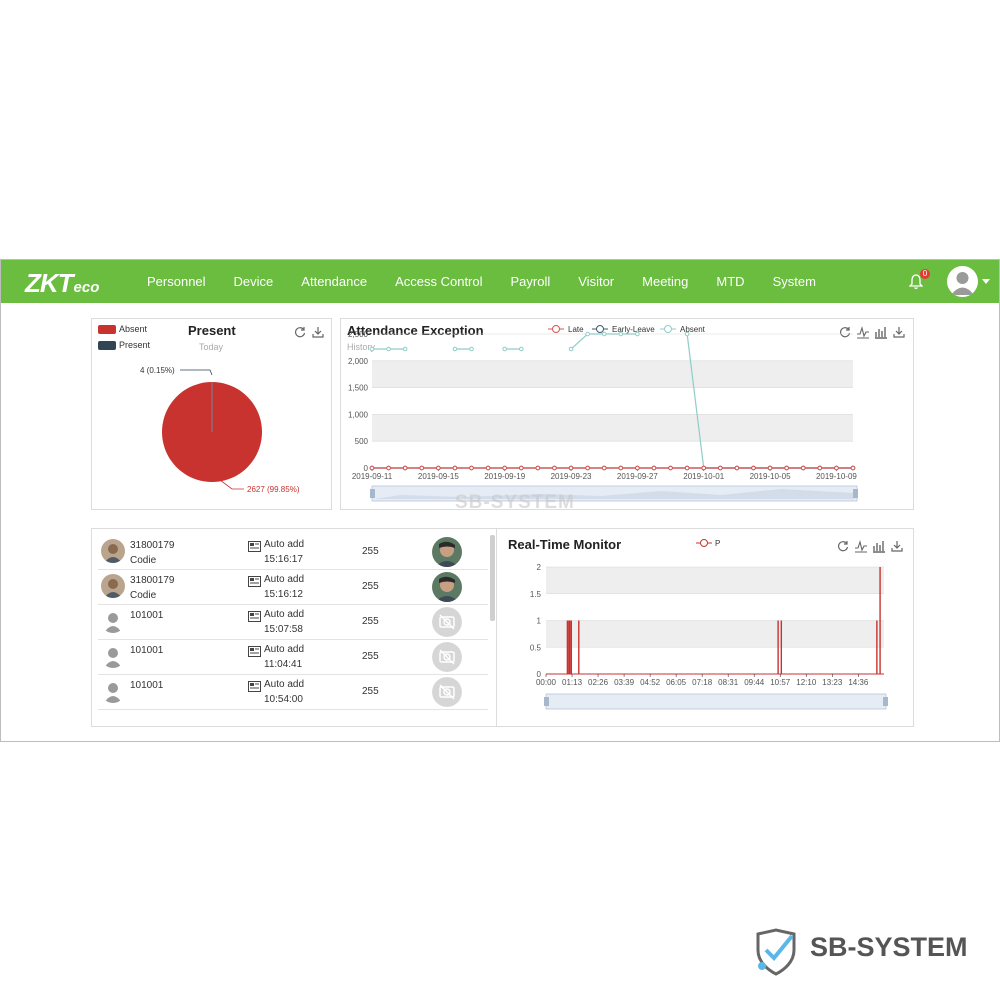 The height and width of the screenshot is (1000, 1000). I want to click on user-avatar-icon, so click(962, 281).